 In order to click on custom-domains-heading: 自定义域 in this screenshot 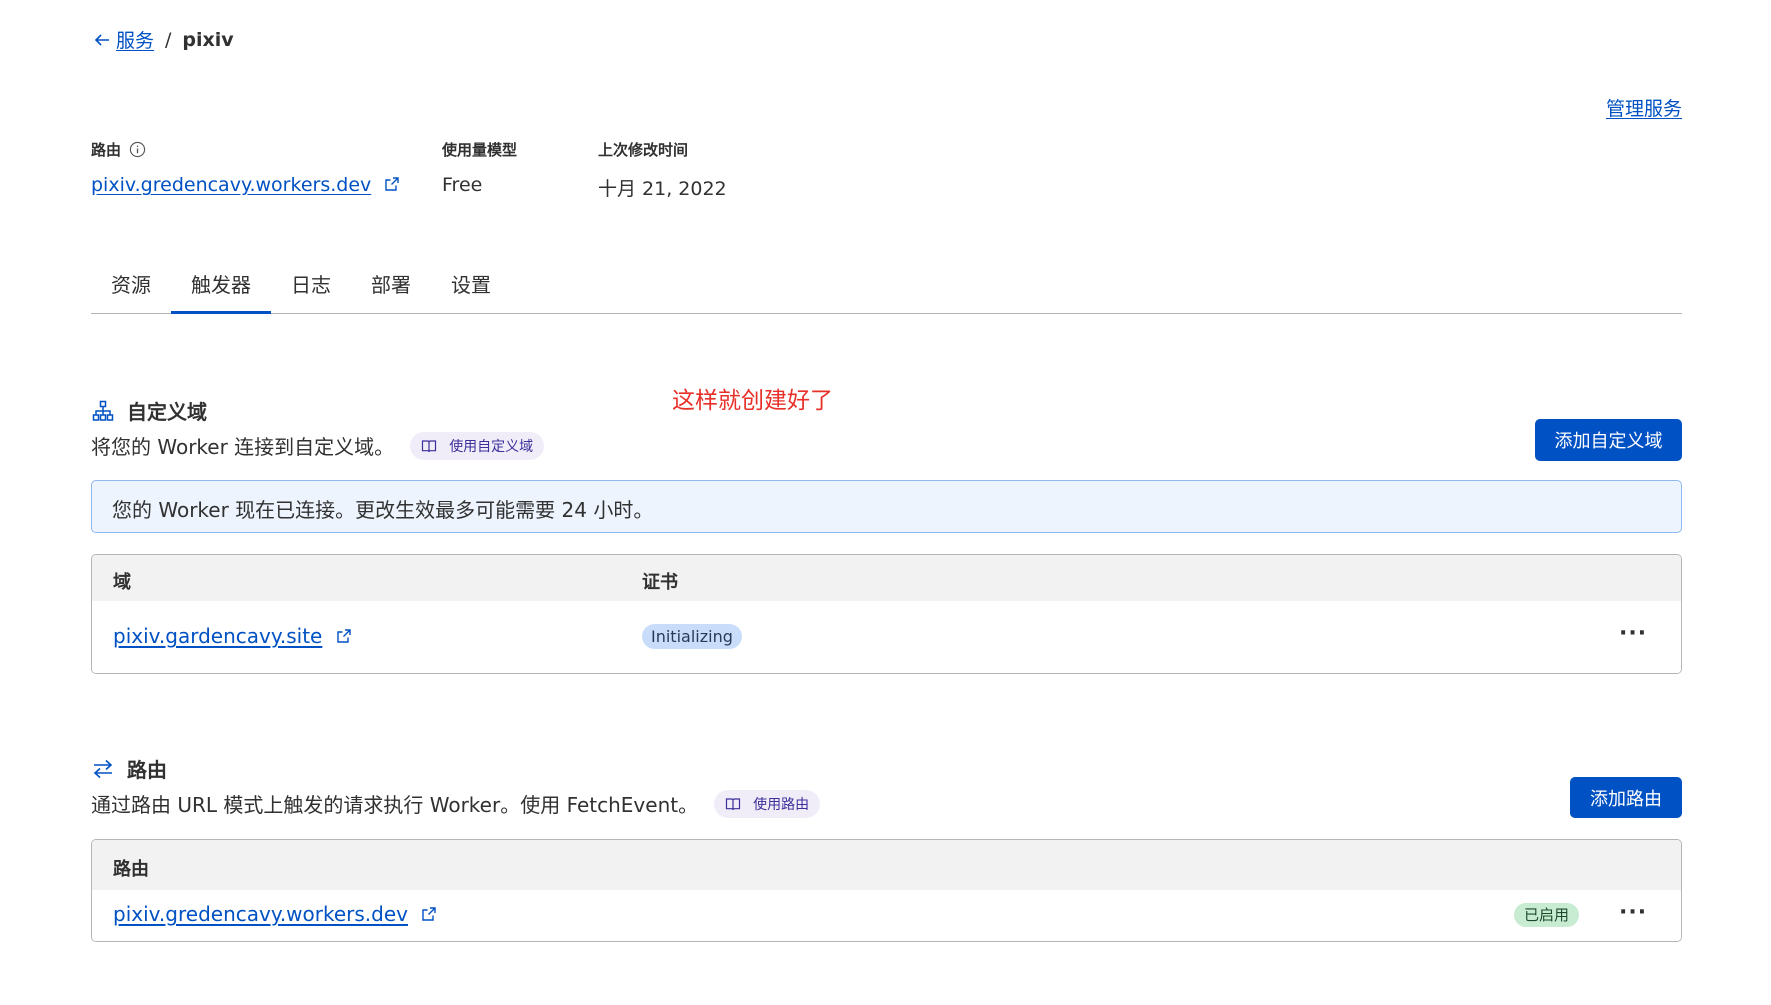, I will do `click(149, 410)`.